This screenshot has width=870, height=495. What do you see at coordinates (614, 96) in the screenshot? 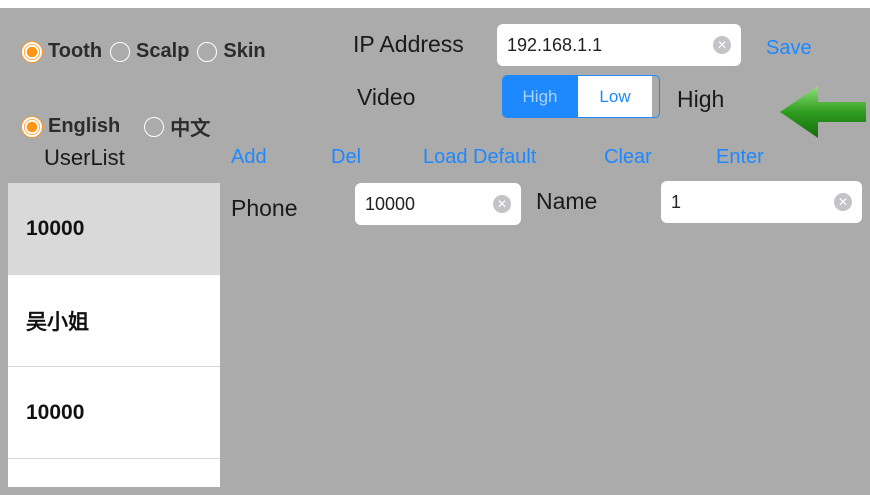
I see `video-low-option: Low` at bounding box center [614, 96].